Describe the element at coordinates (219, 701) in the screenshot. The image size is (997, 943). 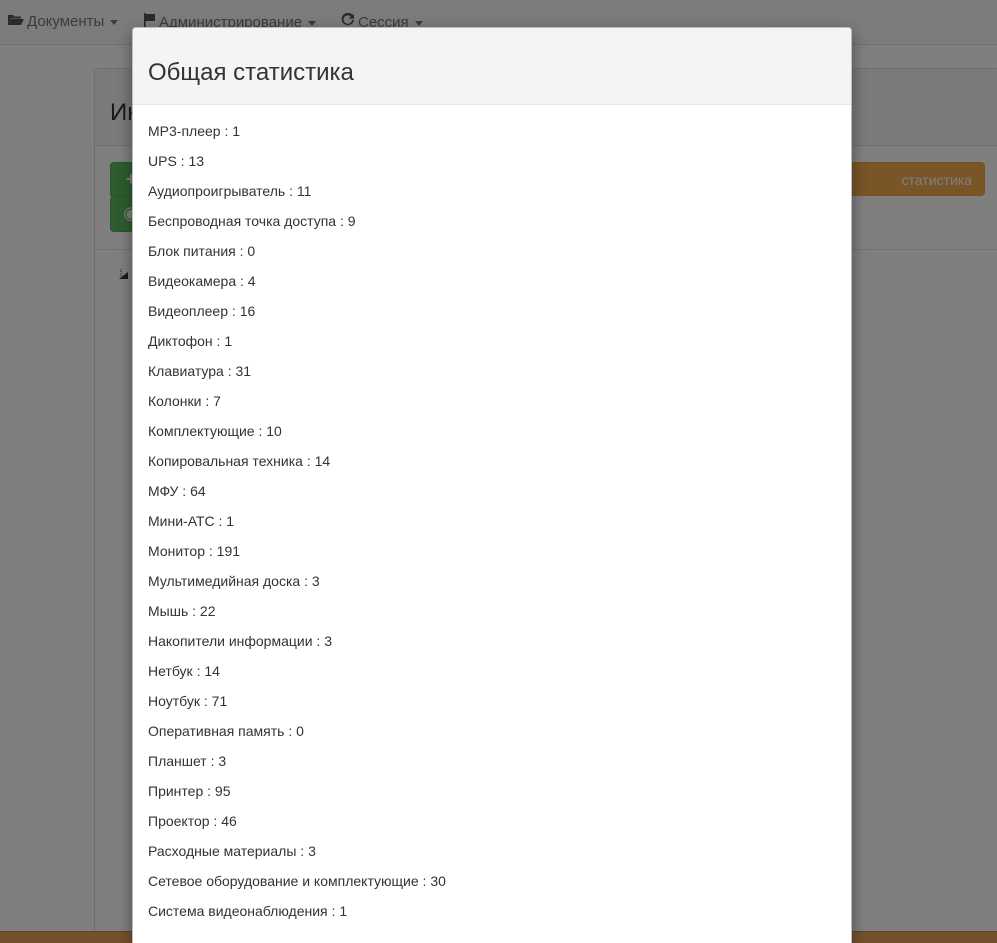
I see `stat-count: 71` at that location.